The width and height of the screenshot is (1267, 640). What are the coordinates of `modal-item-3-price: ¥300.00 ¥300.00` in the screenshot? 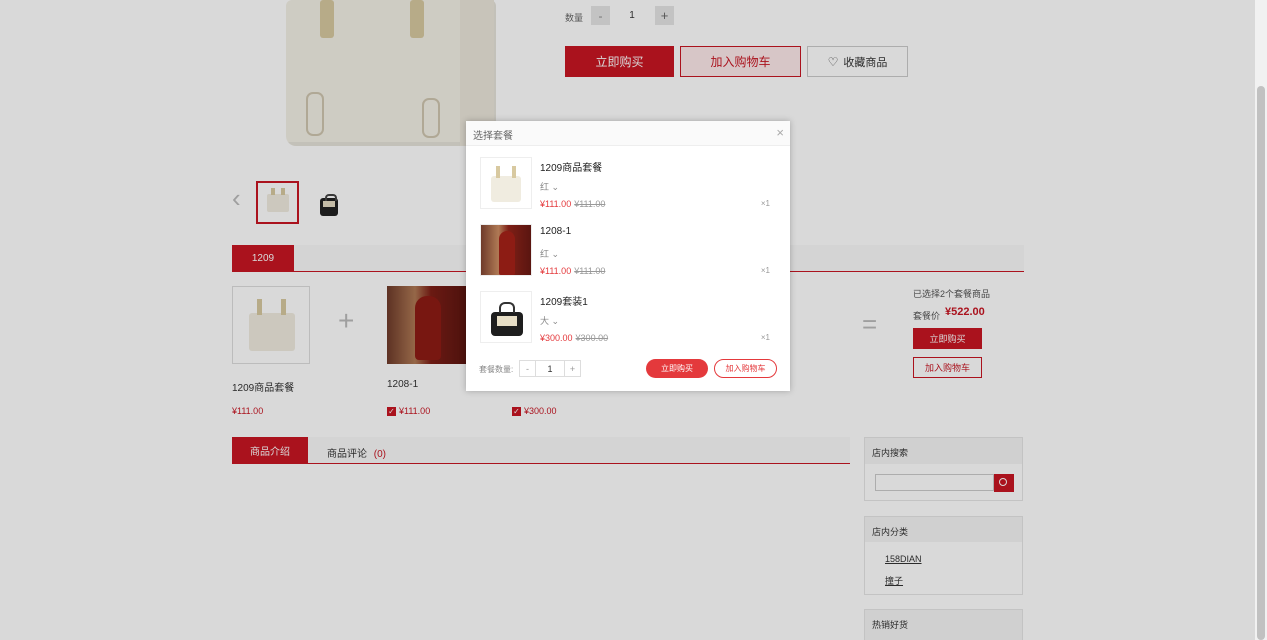 It's located at (574, 338).